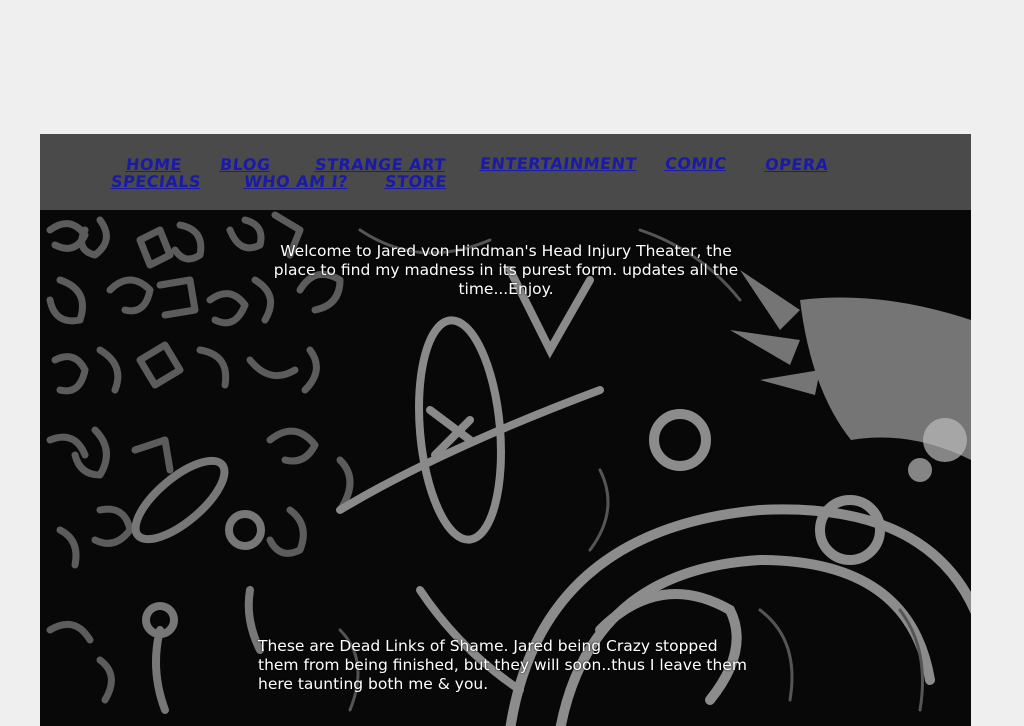  I want to click on nav-link-opera: Opera, so click(796, 164).